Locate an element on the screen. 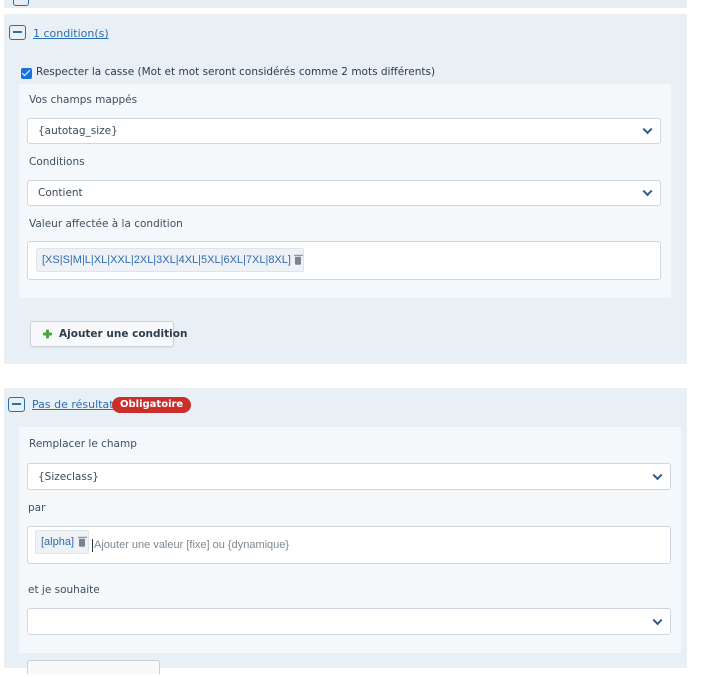 The height and width of the screenshot is (677, 703). add-condition-label: Ajouter une condition is located at coordinates (123, 334).